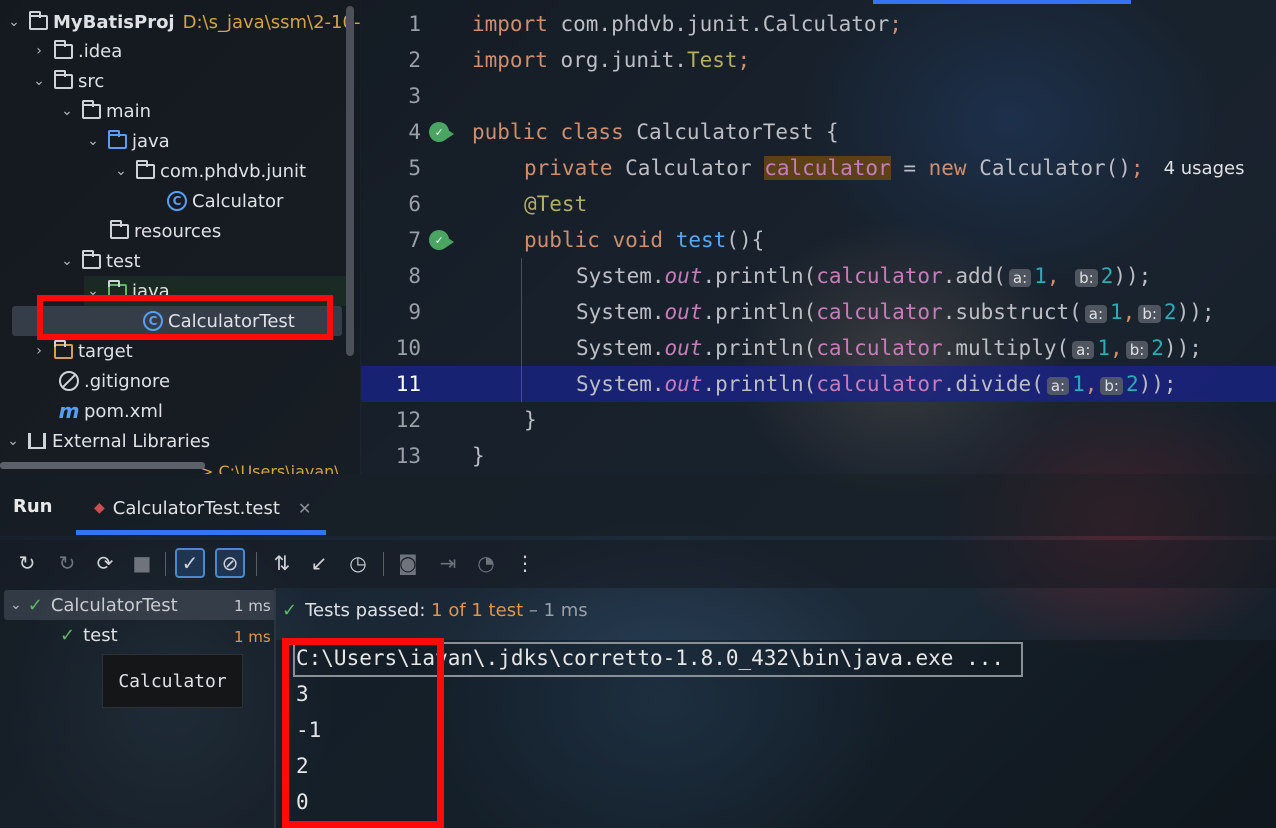  I want to click on line-number: 11, so click(408, 384).